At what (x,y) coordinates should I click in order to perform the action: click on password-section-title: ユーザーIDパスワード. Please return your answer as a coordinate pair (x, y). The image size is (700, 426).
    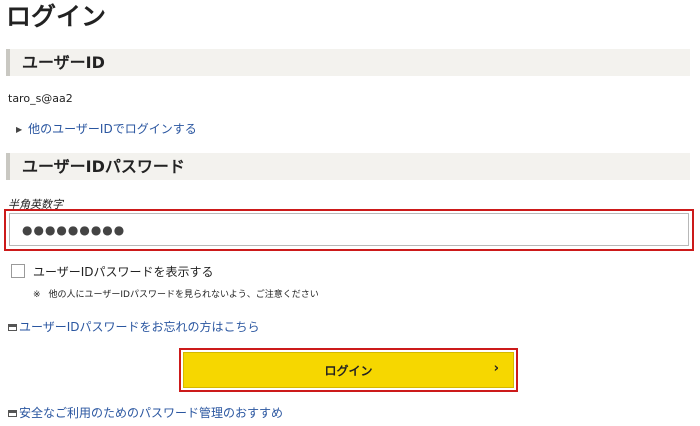
    Looking at the image, I should click on (103, 166).